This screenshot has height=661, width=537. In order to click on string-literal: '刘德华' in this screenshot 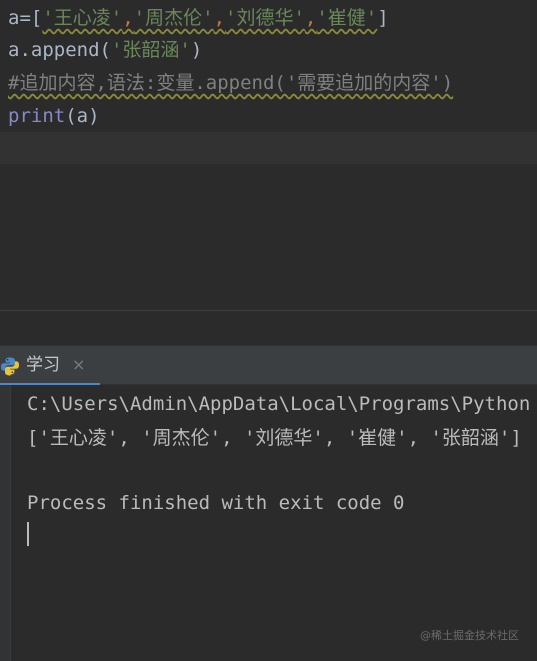, I will do `click(265, 18)`.